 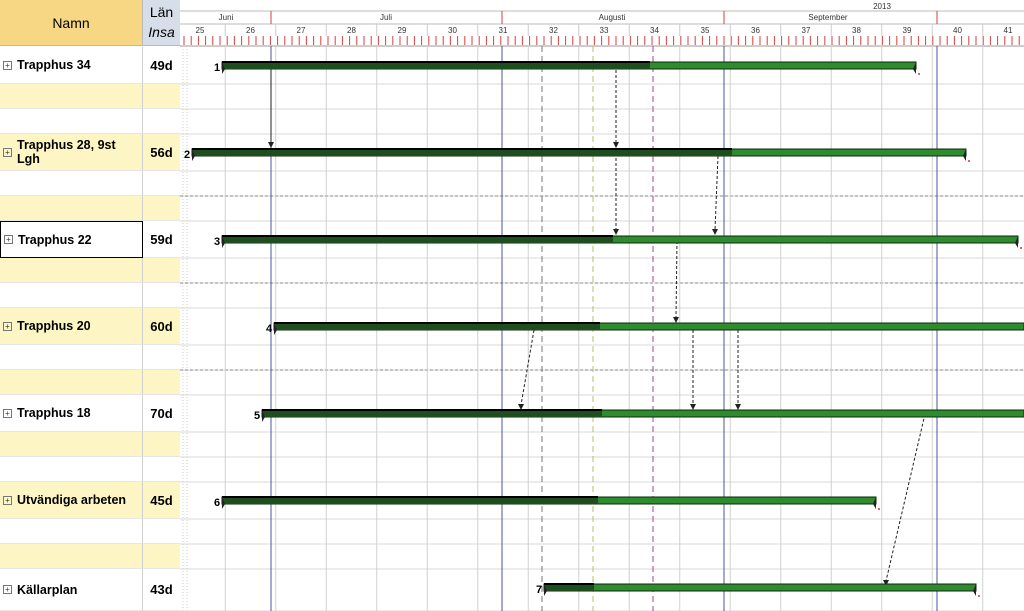 What do you see at coordinates (957, 30) in the screenshot?
I see `week-label: 40` at bounding box center [957, 30].